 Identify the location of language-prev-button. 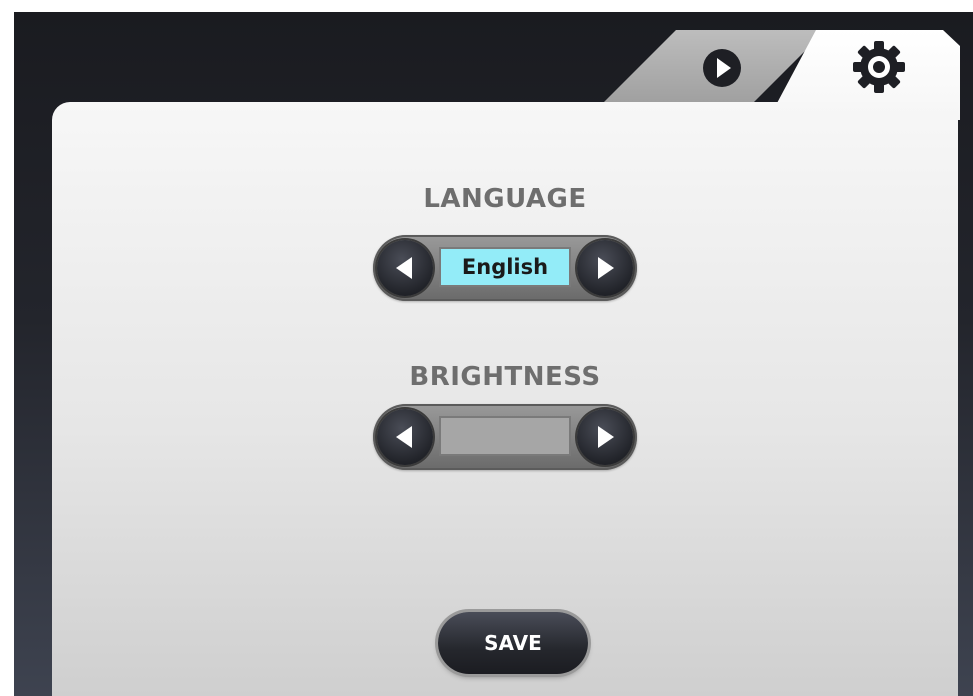
(405, 268).